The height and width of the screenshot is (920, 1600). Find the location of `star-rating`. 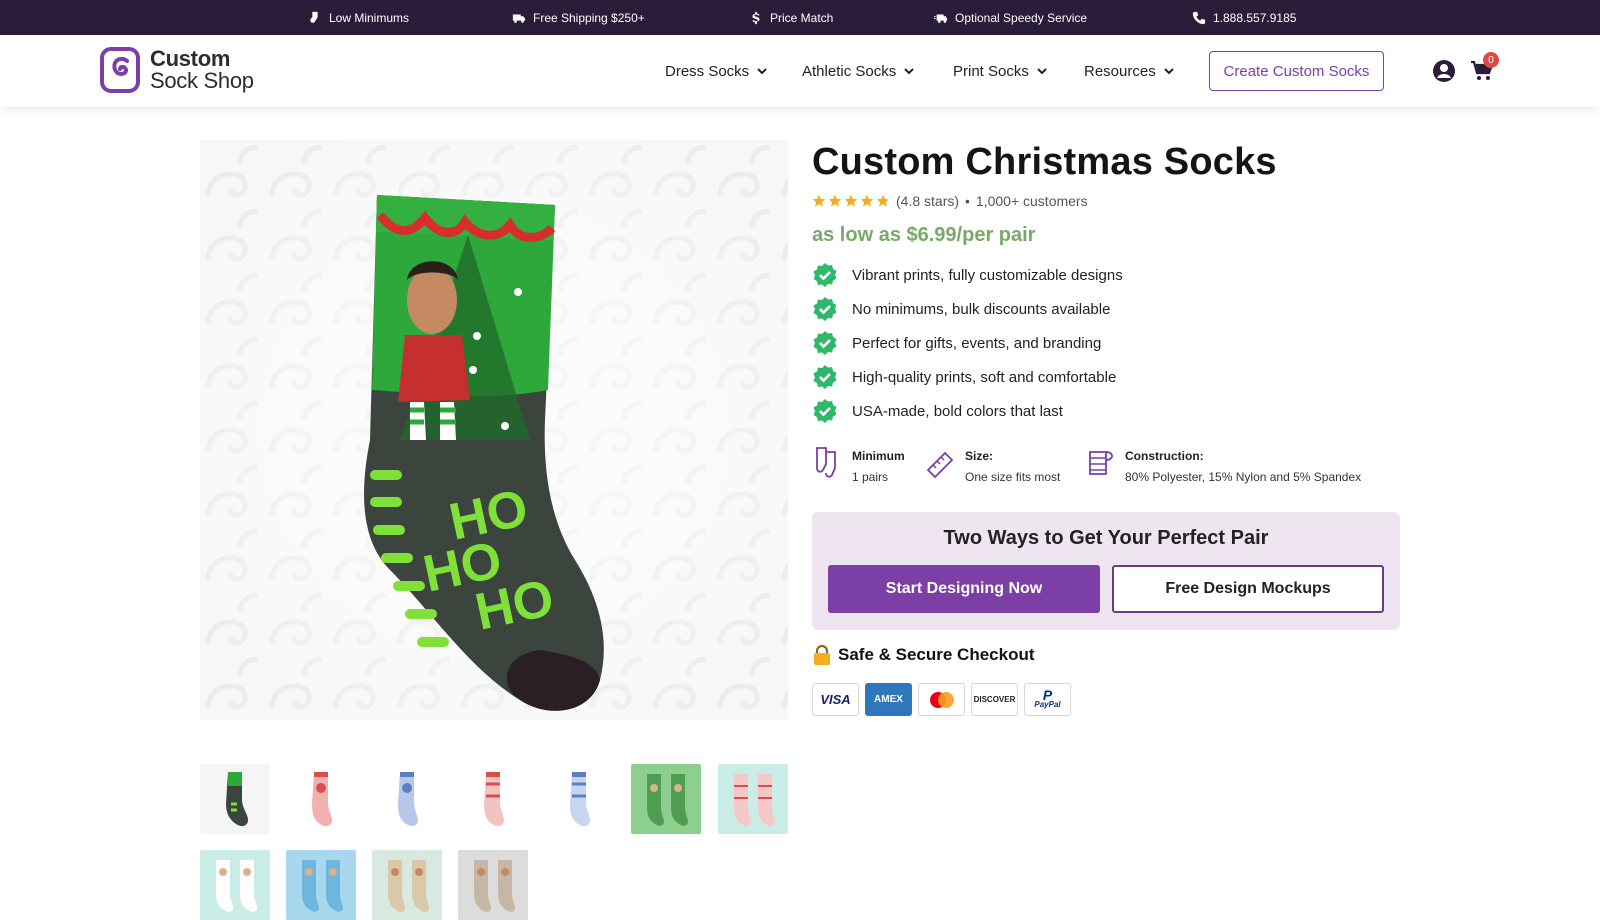

star-rating is located at coordinates (851, 201).